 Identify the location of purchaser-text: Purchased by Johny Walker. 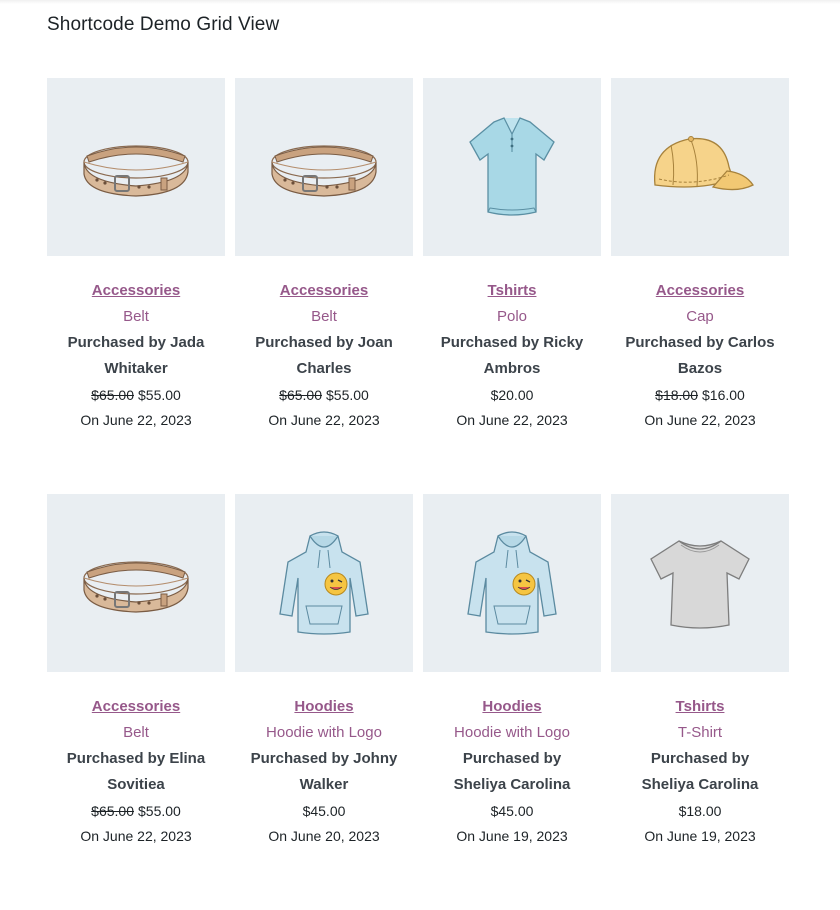
(324, 771).